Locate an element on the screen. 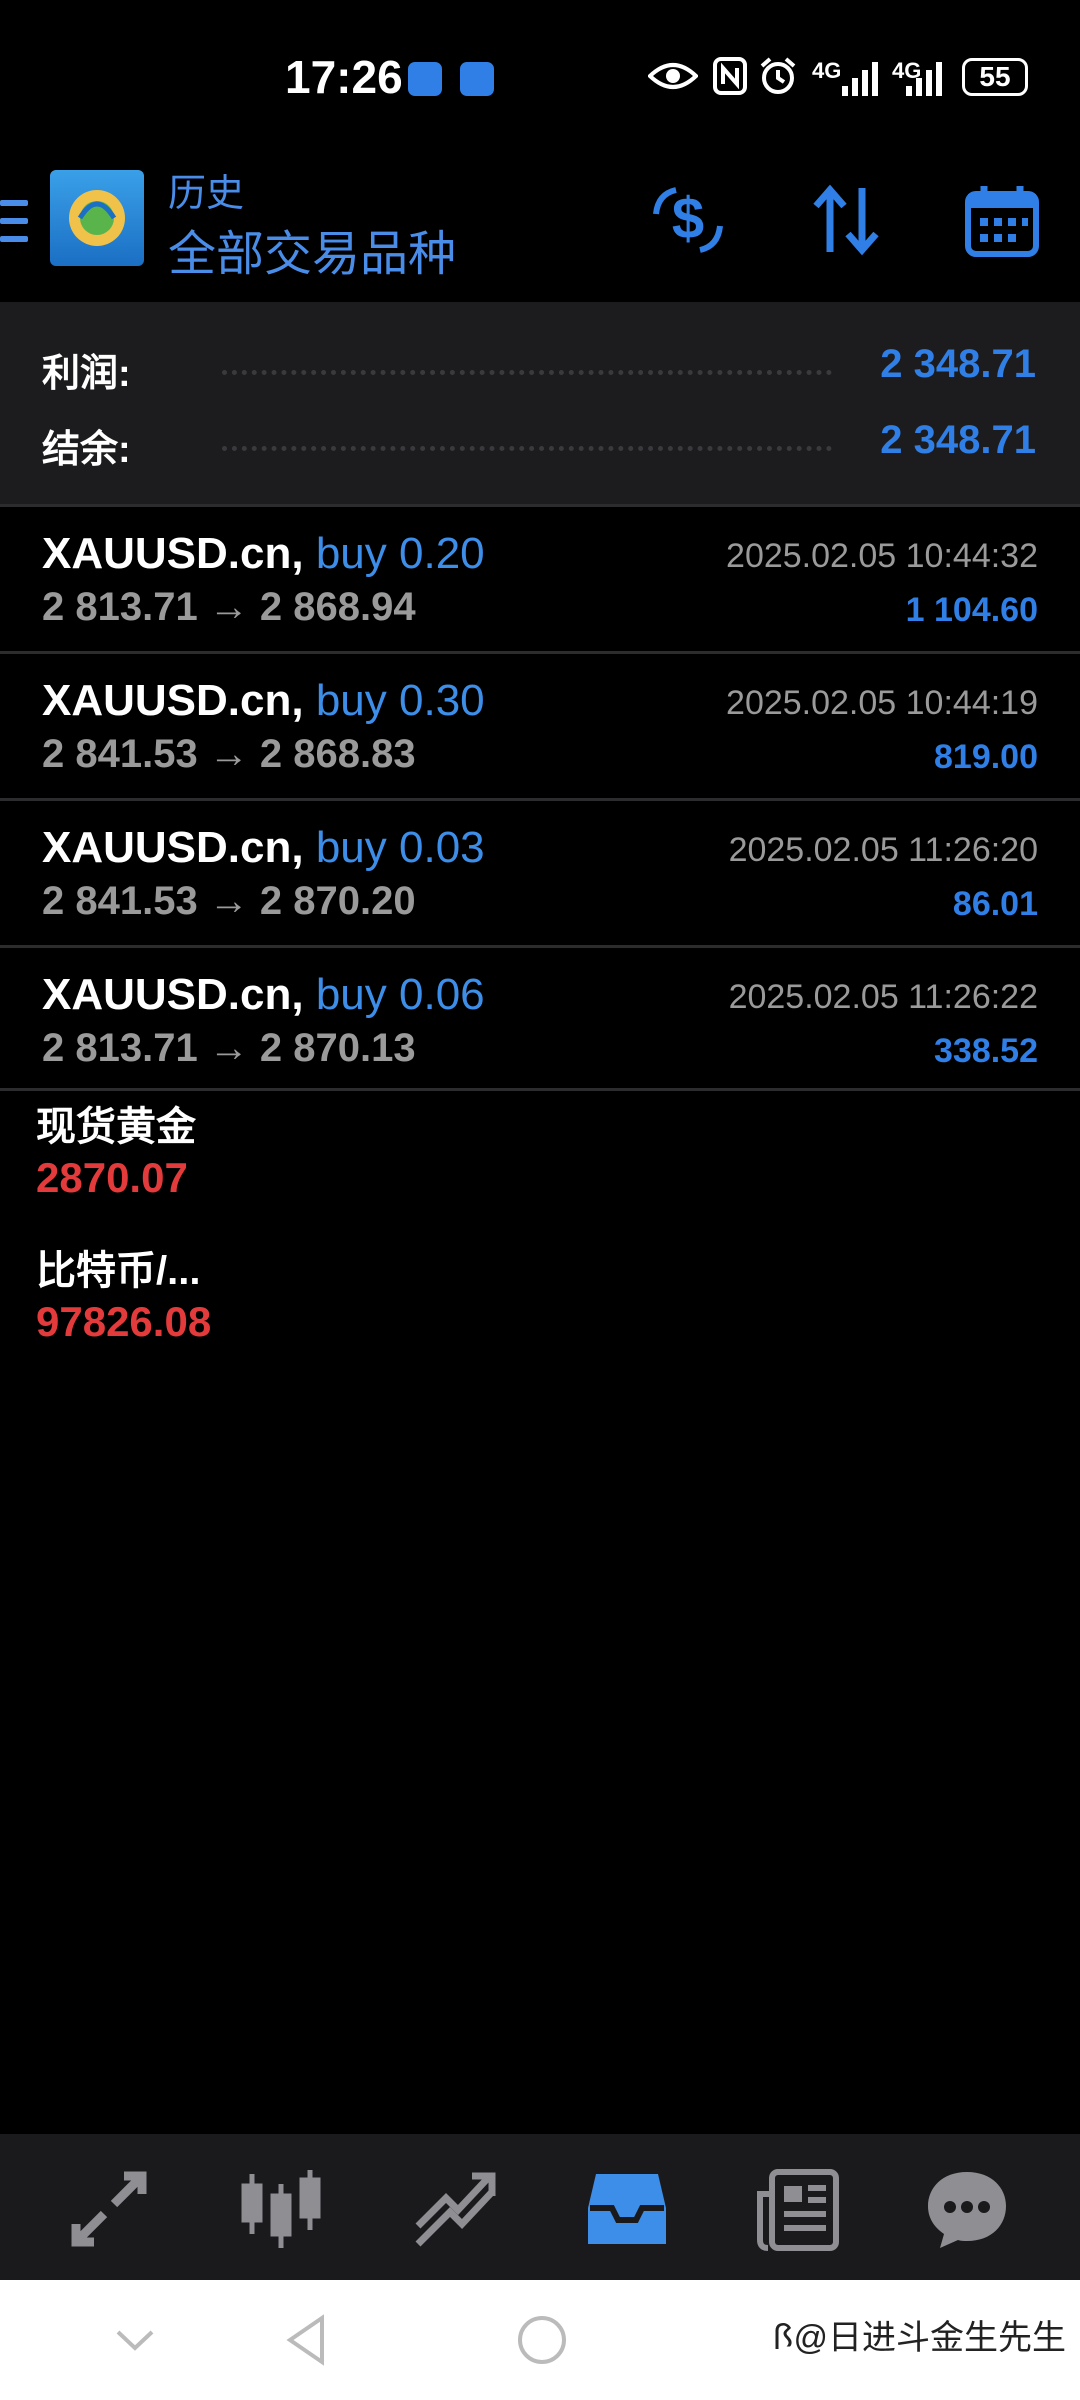 The width and height of the screenshot is (1080, 2400). balance-dots is located at coordinates (527, 448).